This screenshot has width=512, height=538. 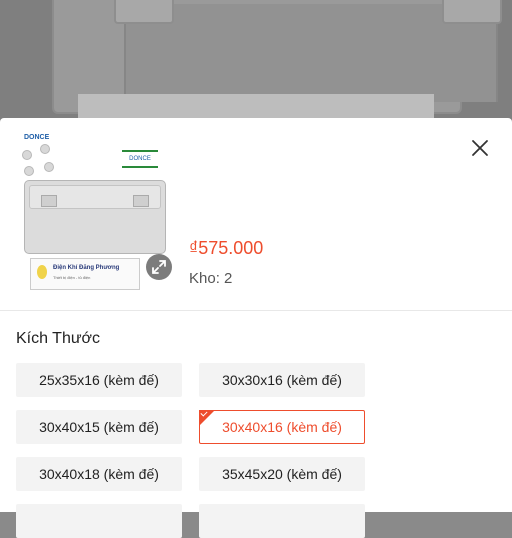 I want to click on option-label: 30x30x16 (kèm đế), so click(x=282, y=380).